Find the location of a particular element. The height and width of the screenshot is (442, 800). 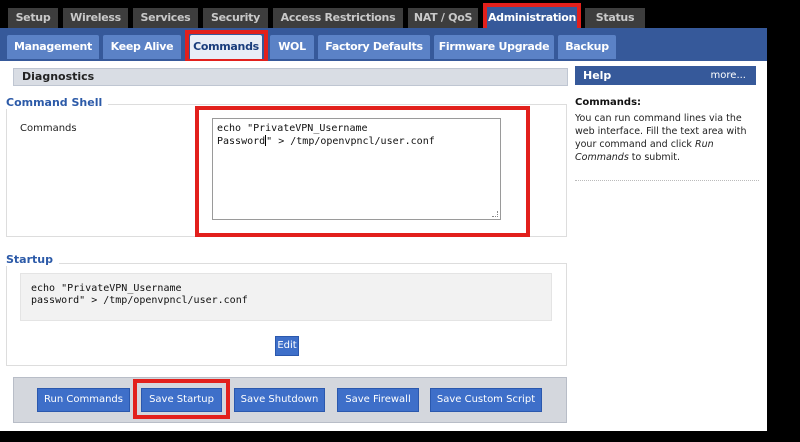

edit-startup-button: Edit is located at coordinates (287, 346).